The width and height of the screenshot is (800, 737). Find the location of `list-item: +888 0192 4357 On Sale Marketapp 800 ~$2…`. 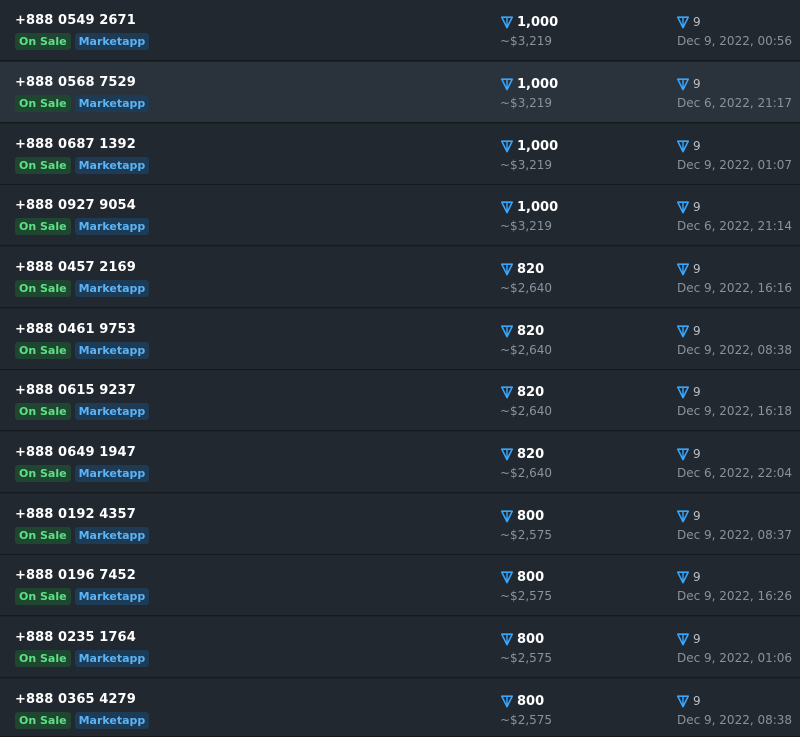

list-item: +888 0192 4357 On Sale Marketapp 800 ~$2… is located at coordinates (400, 524).